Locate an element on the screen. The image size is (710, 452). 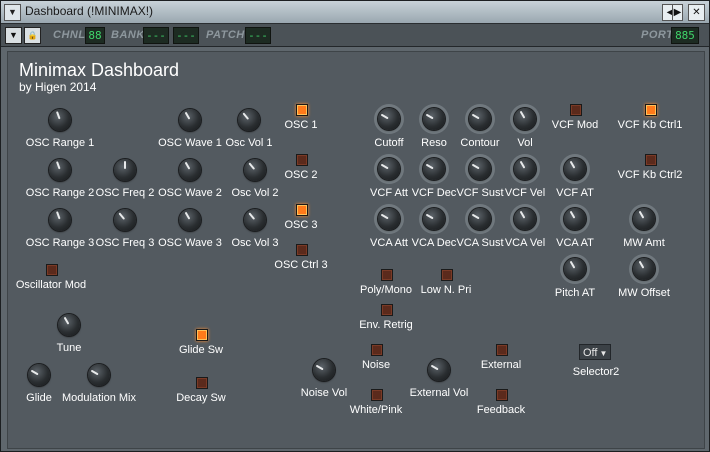
label-osc-range-3: OSC Range 3 is located at coordinates (60, 243).